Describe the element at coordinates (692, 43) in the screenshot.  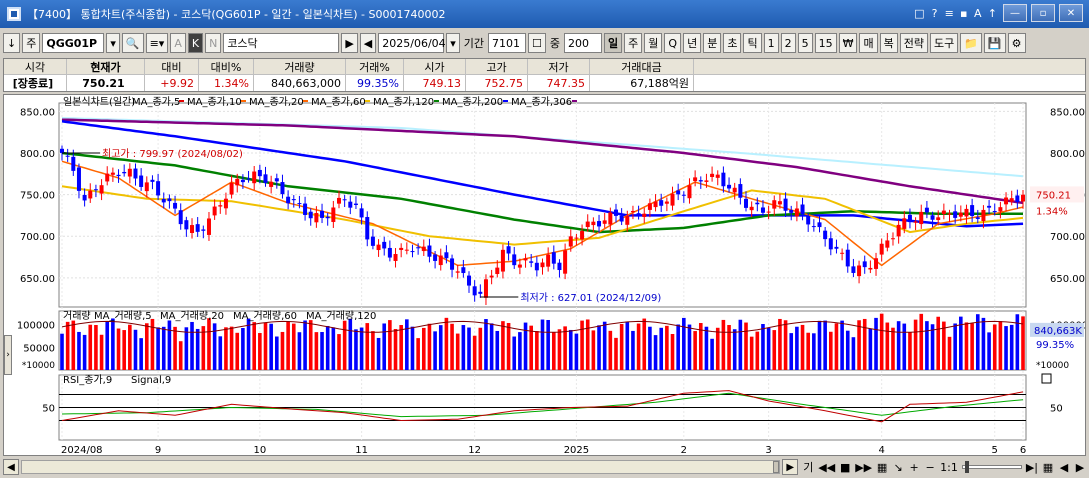
I see `interval-year-button: 년` at that location.